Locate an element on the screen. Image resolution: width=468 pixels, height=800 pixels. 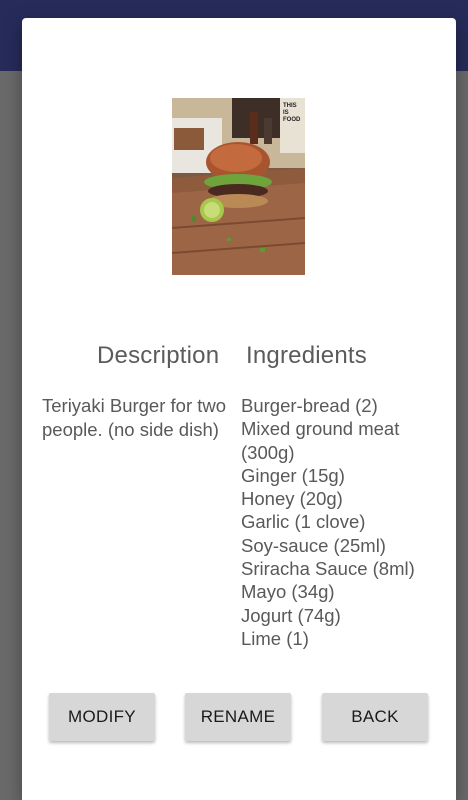
list-item: Sriracha Sauce (8ml) is located at coordinates (328, 569).